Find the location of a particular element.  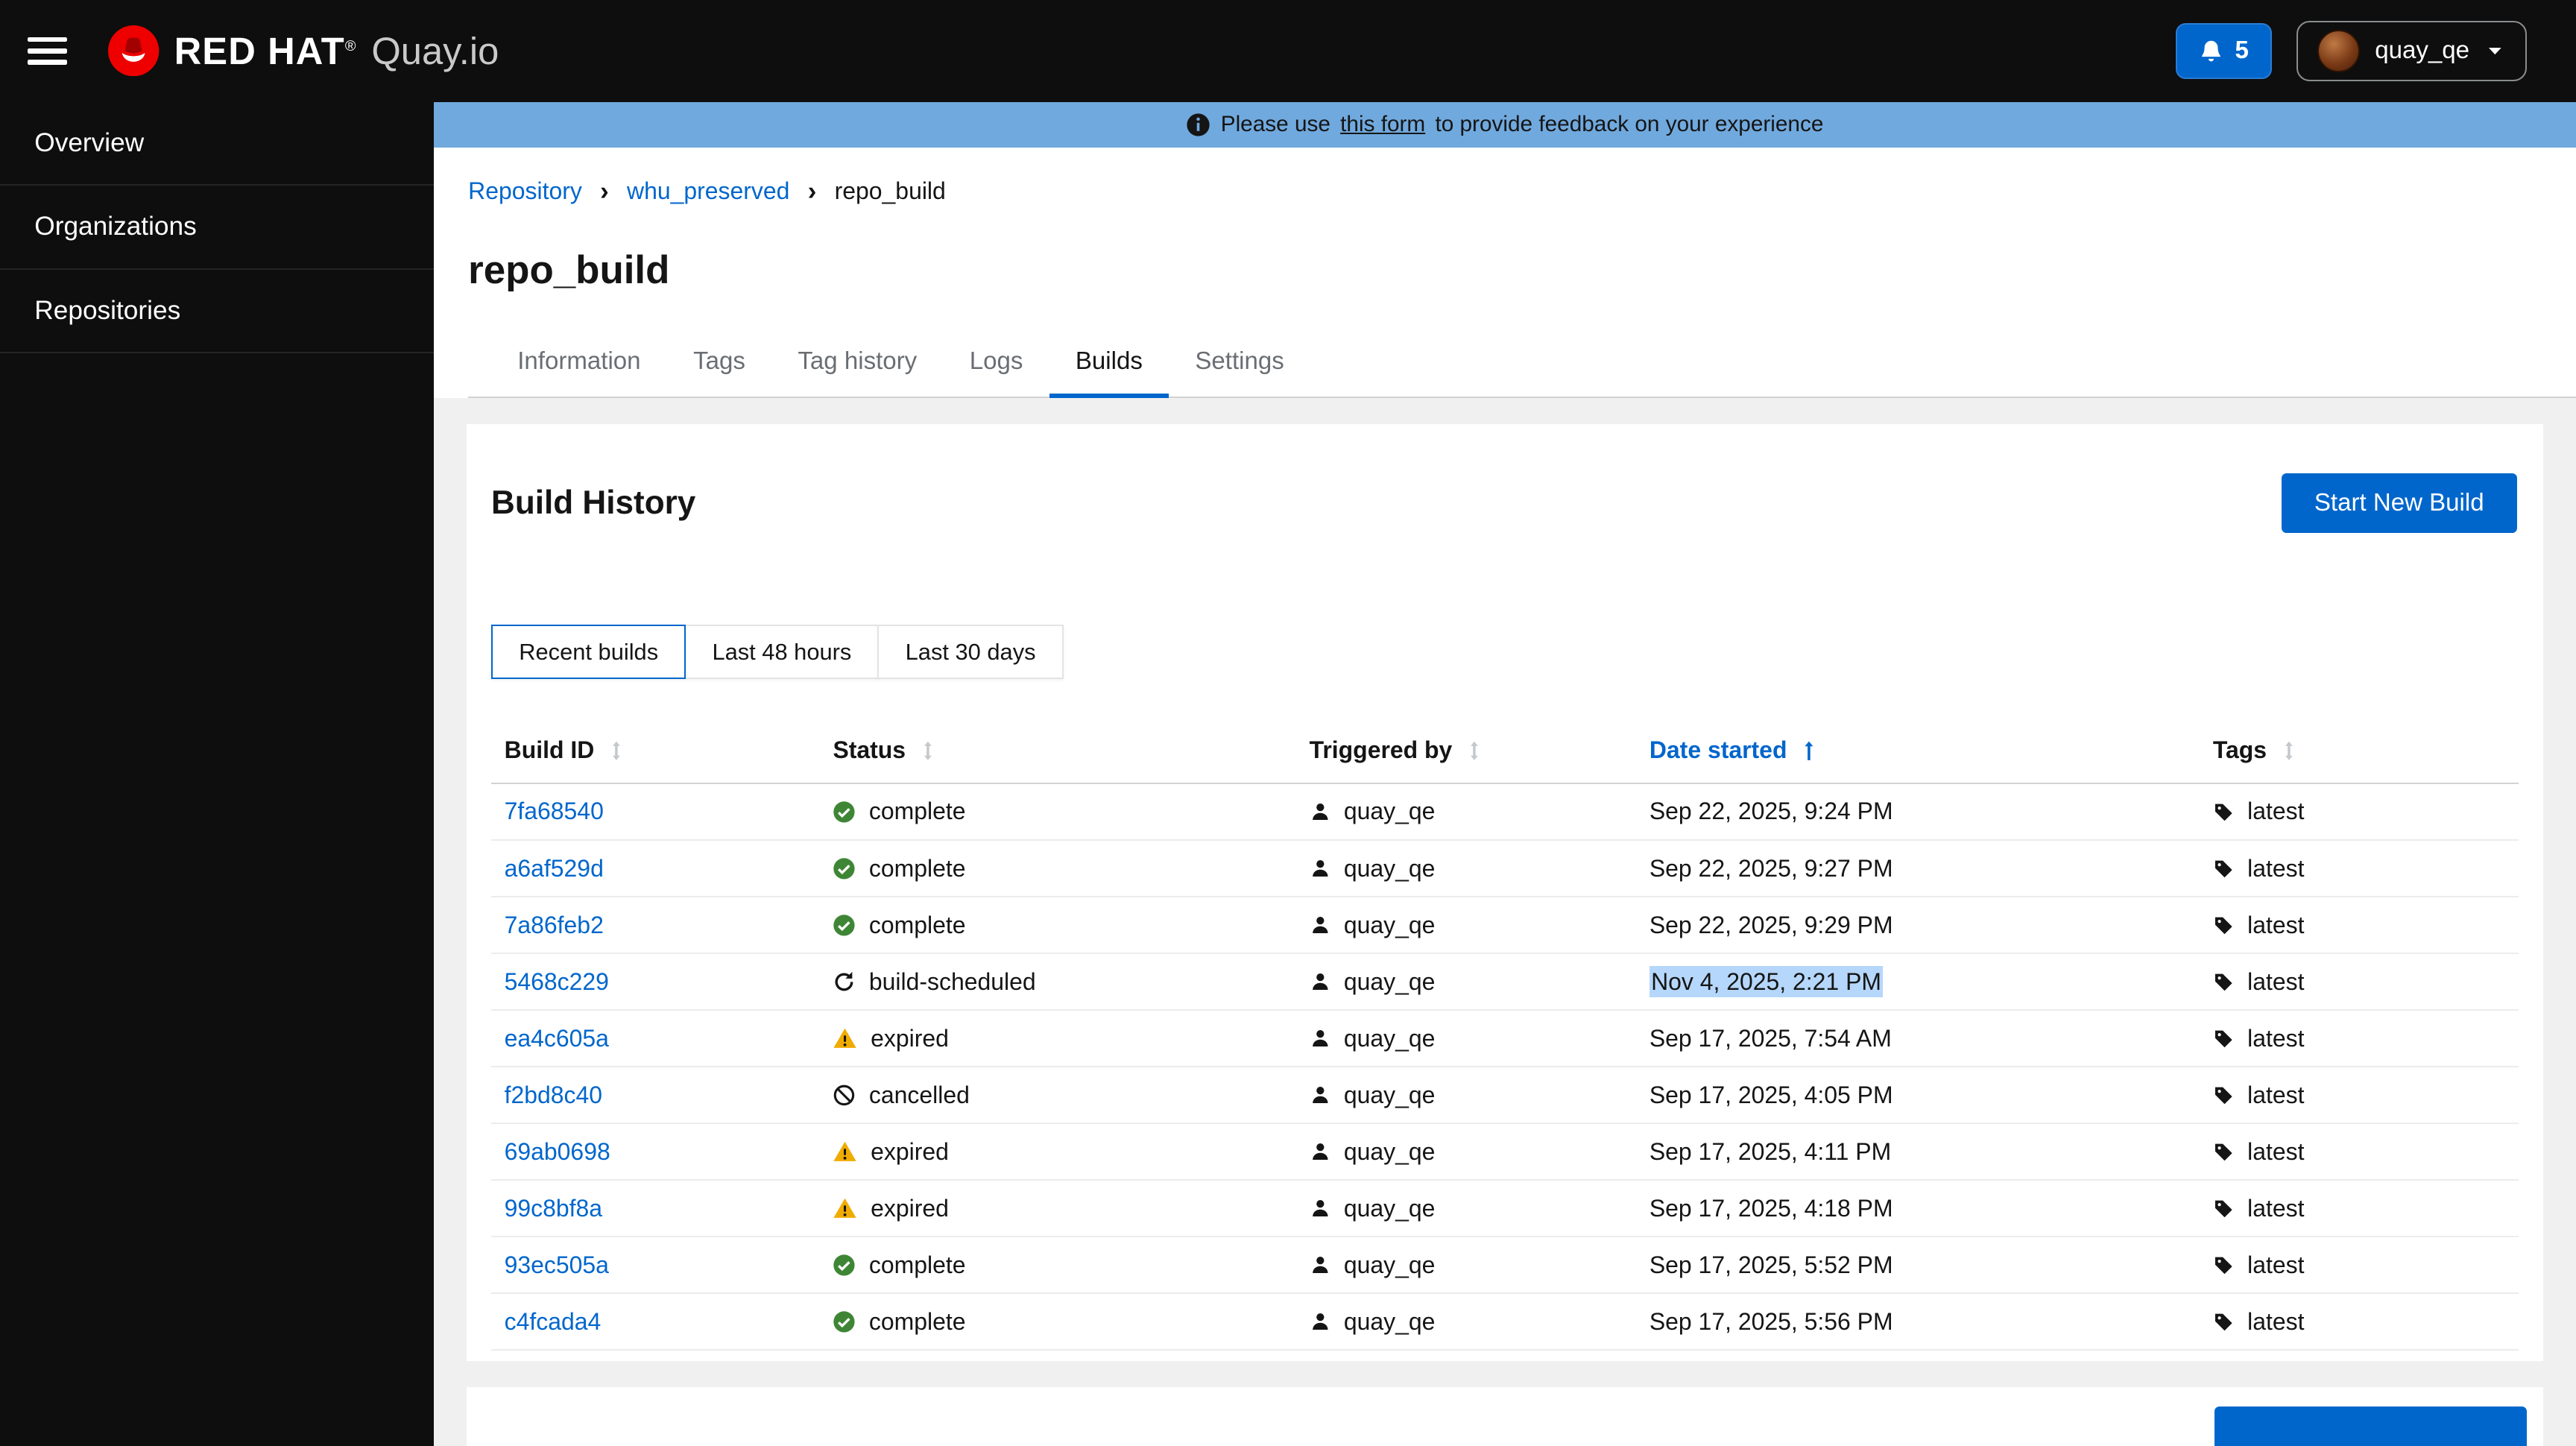

build-id-link: 7fa68540 is located at coordinates (554, 811).